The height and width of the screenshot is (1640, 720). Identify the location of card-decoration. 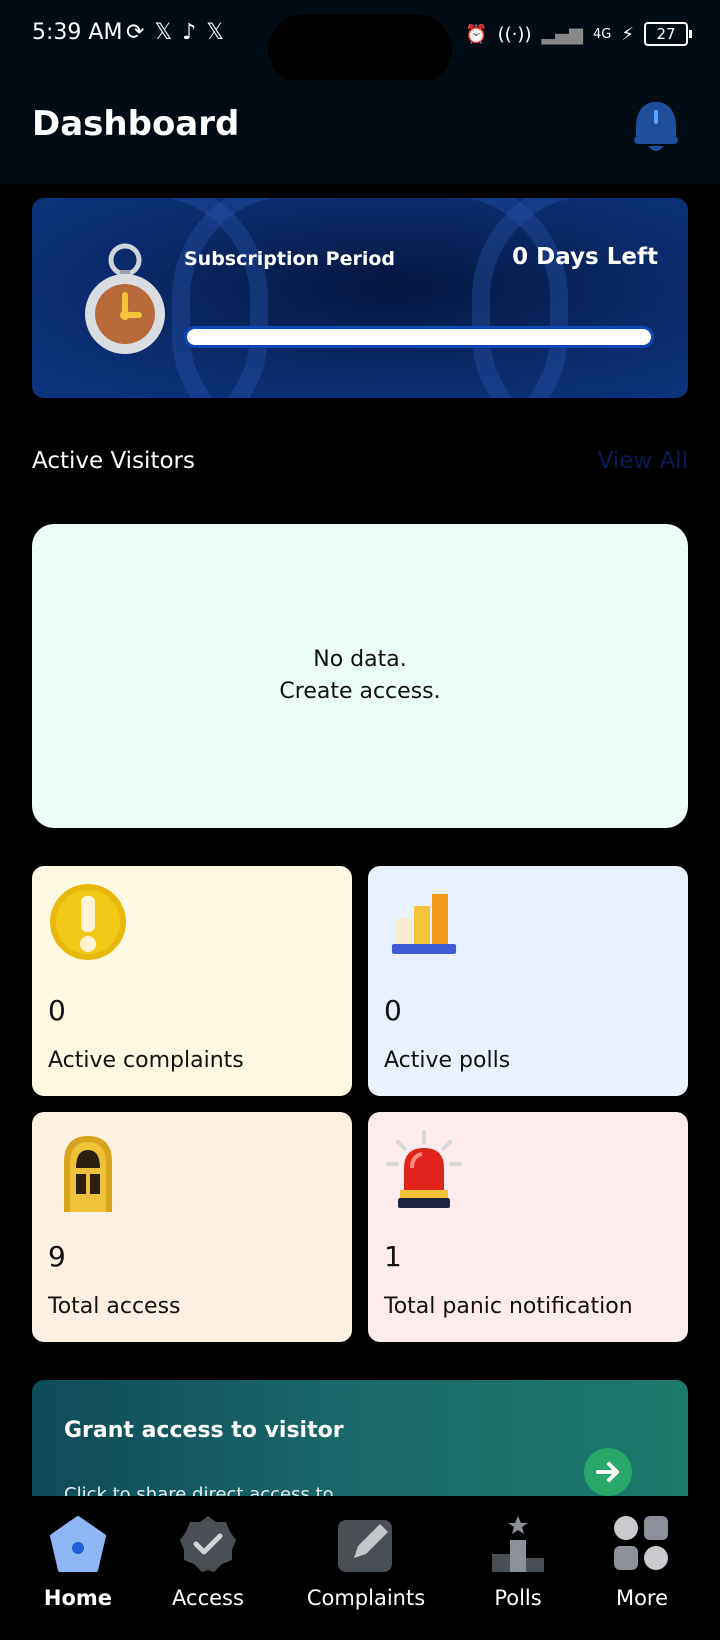
(580, 298).